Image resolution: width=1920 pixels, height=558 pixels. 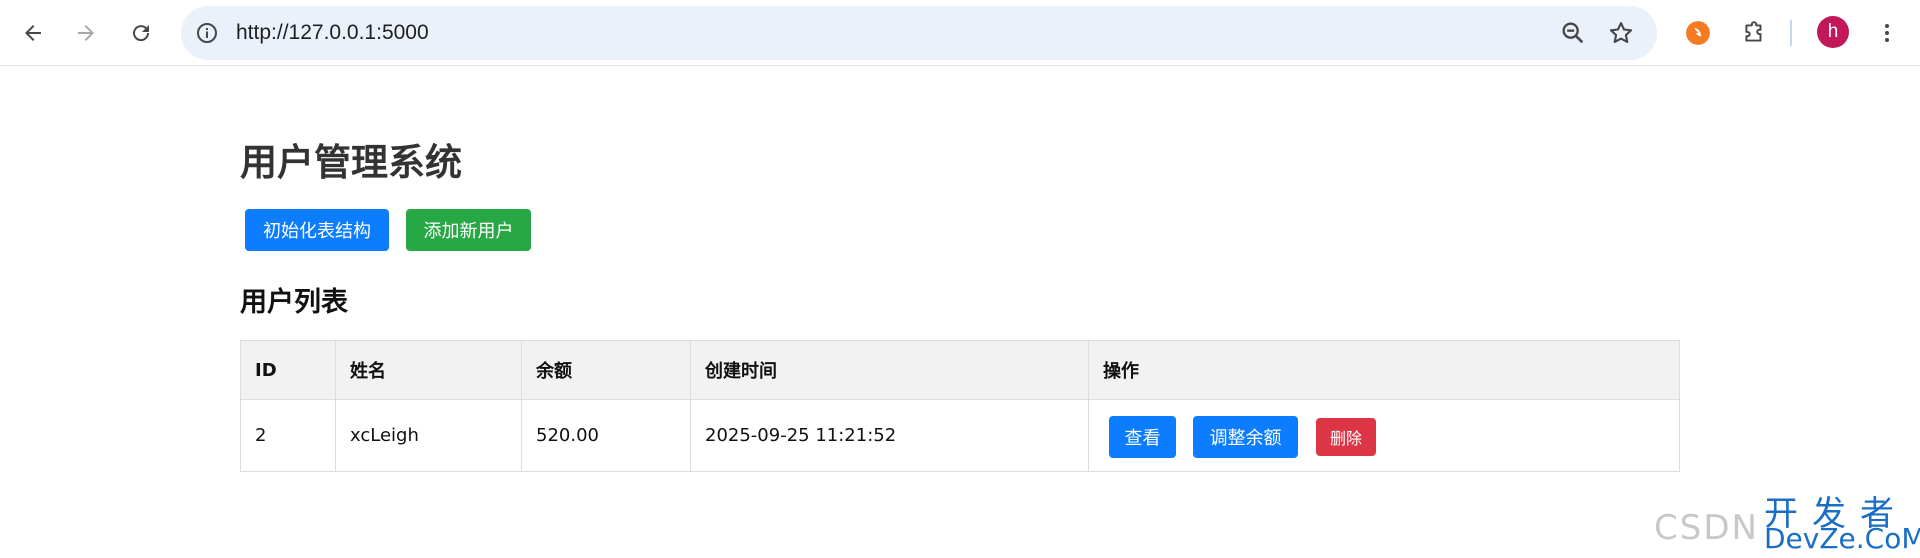 What do you see at coordinates (1346, 437) in the screenshot?
I see `delete-button: 删除` at bounding box center [1346, 437].